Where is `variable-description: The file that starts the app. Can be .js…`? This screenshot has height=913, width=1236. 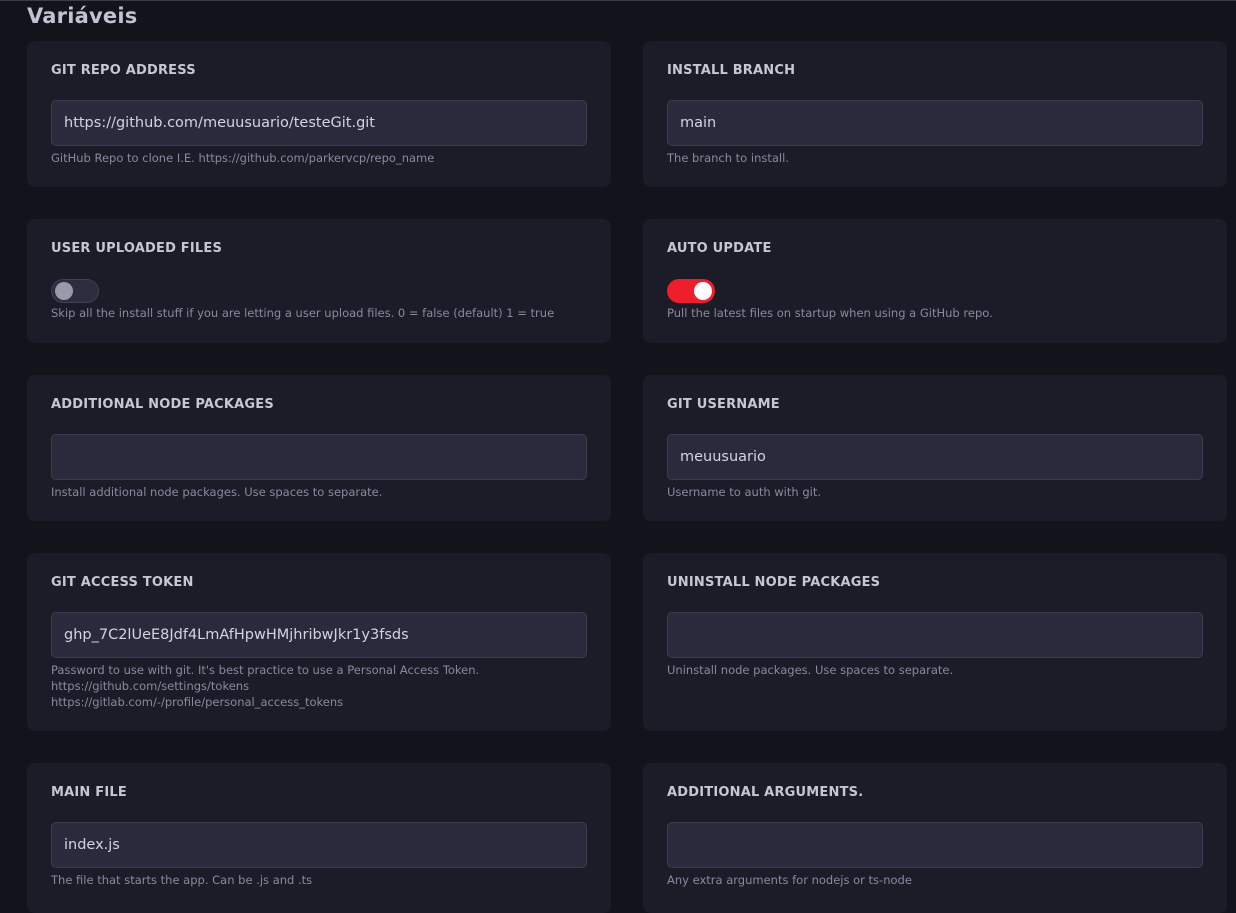
variable-description: The file that starts the app. Can be .js… is located at coordinates (182, 880).